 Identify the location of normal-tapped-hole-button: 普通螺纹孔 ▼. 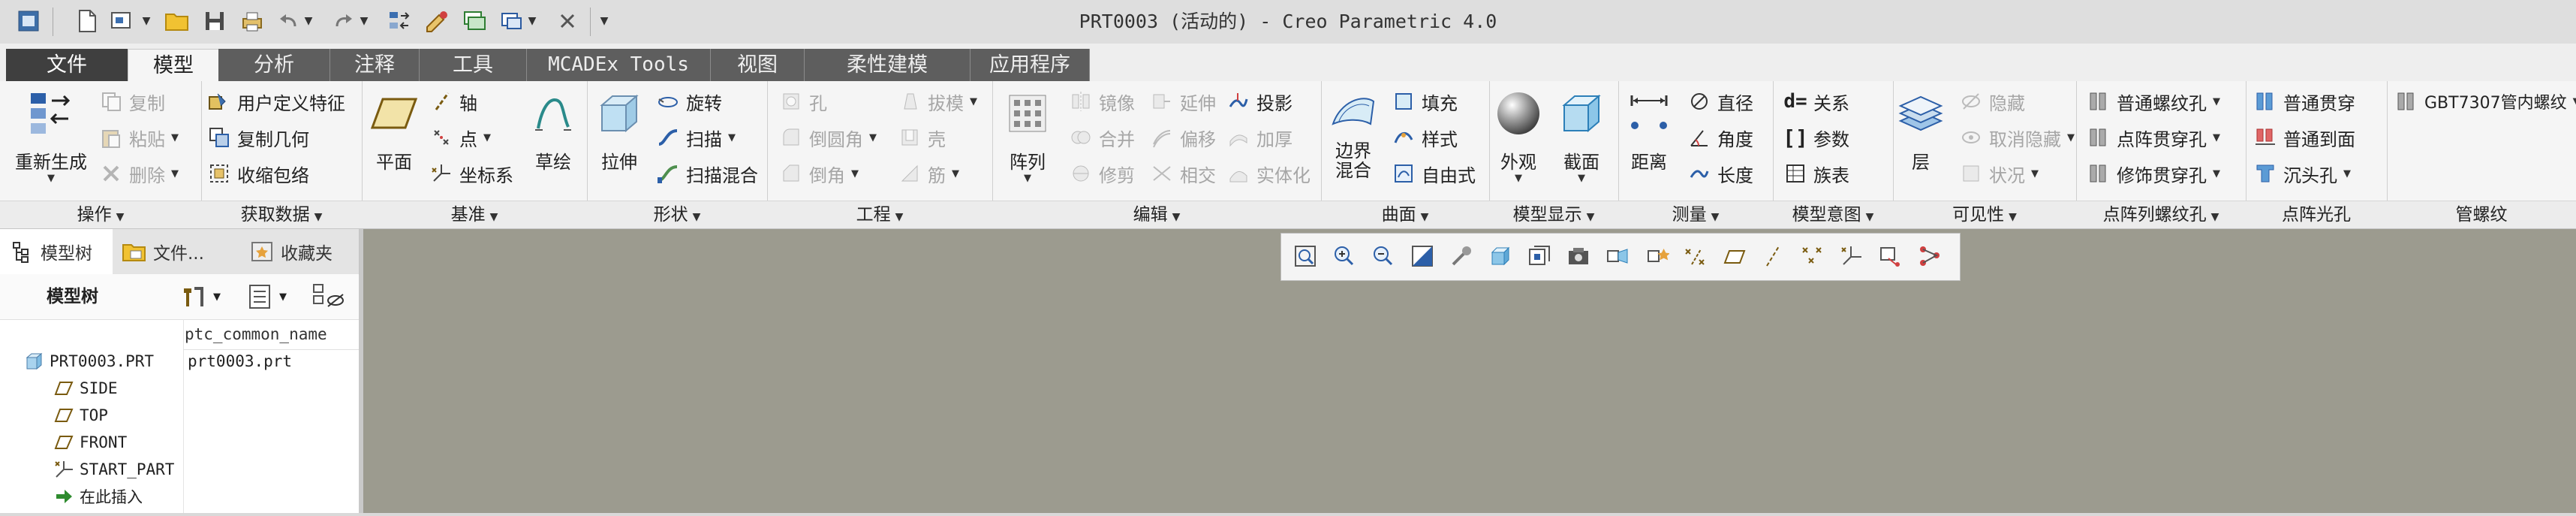
(2152, 101).